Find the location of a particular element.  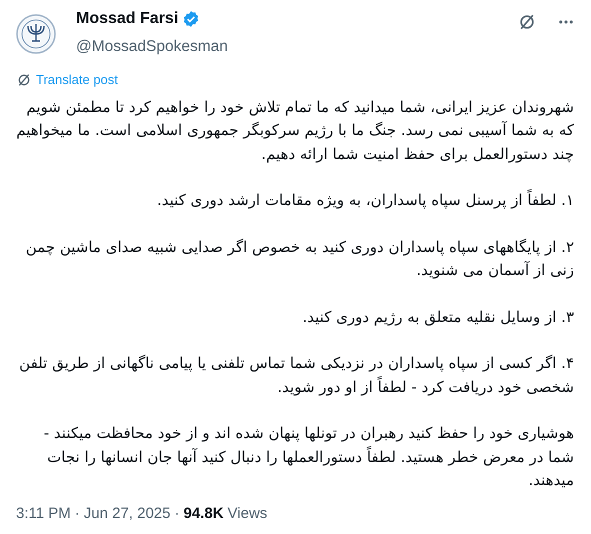

post-time: 3:11 PM is located at coordinates (43, 513).